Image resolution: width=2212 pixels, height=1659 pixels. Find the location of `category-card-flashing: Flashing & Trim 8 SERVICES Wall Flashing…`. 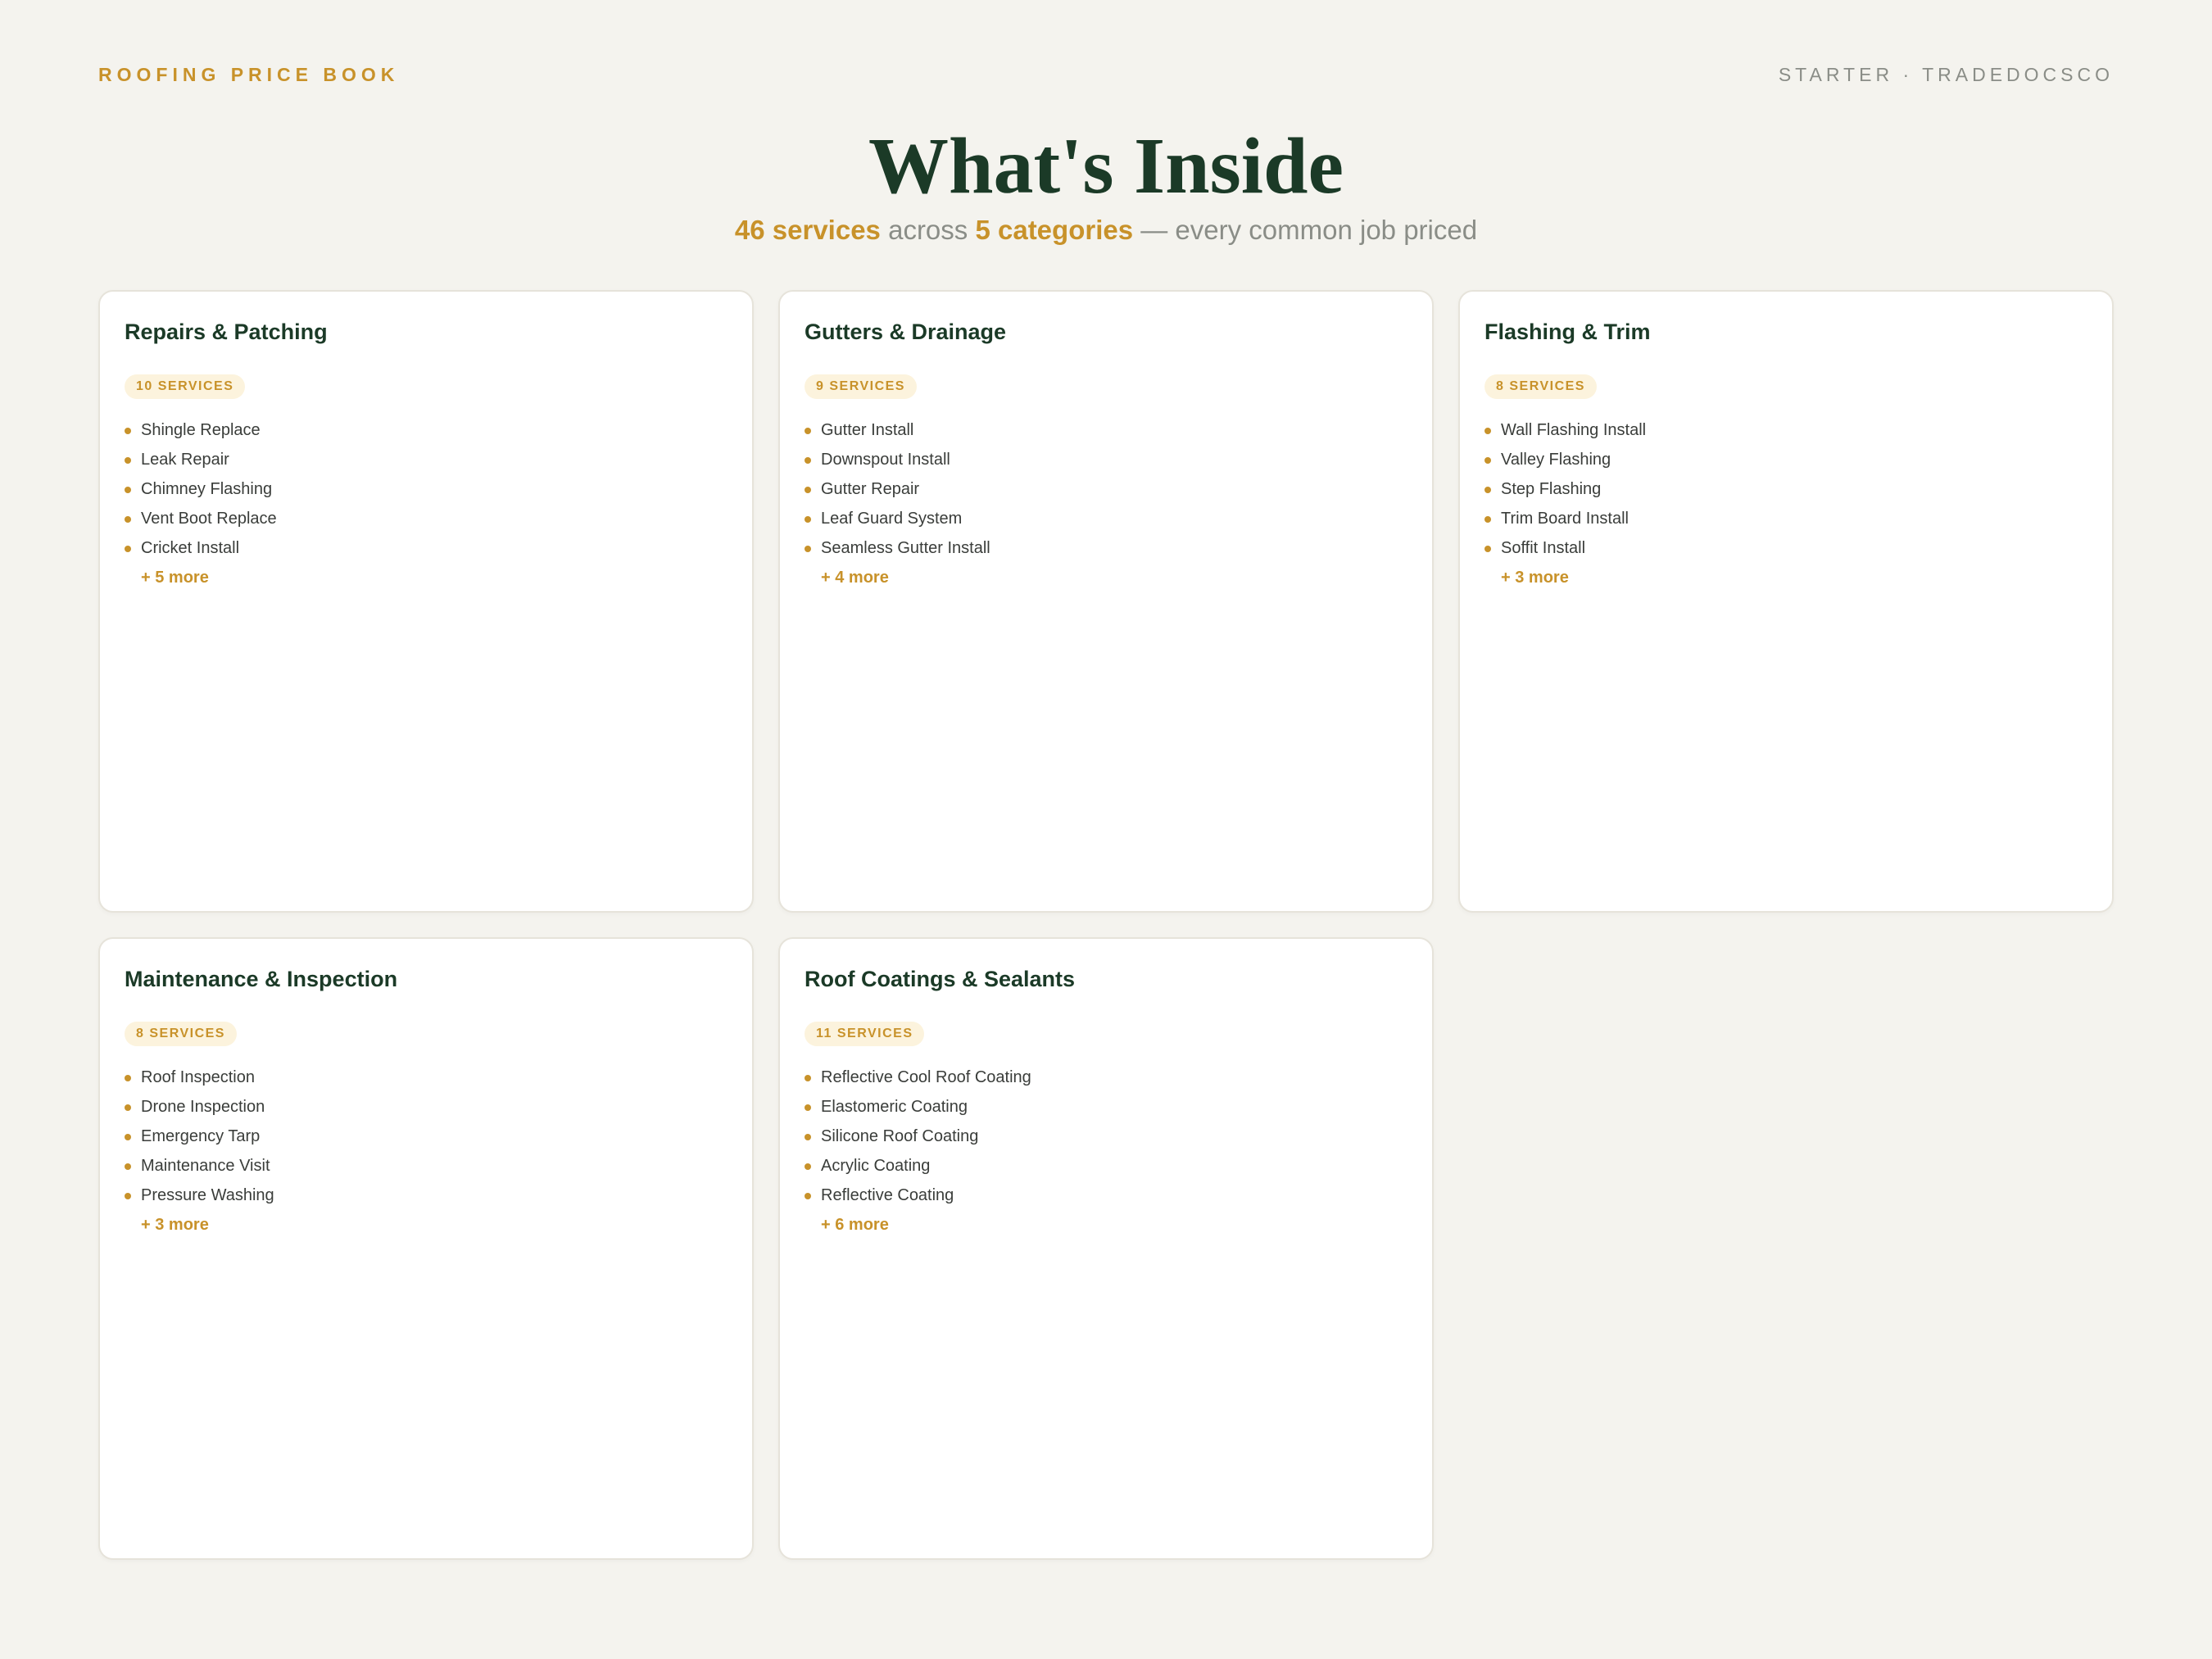

category-card-flashing: Flashing & Trim 8 SERVICES Wall Flashing… is located at coordinates (1786, 601).